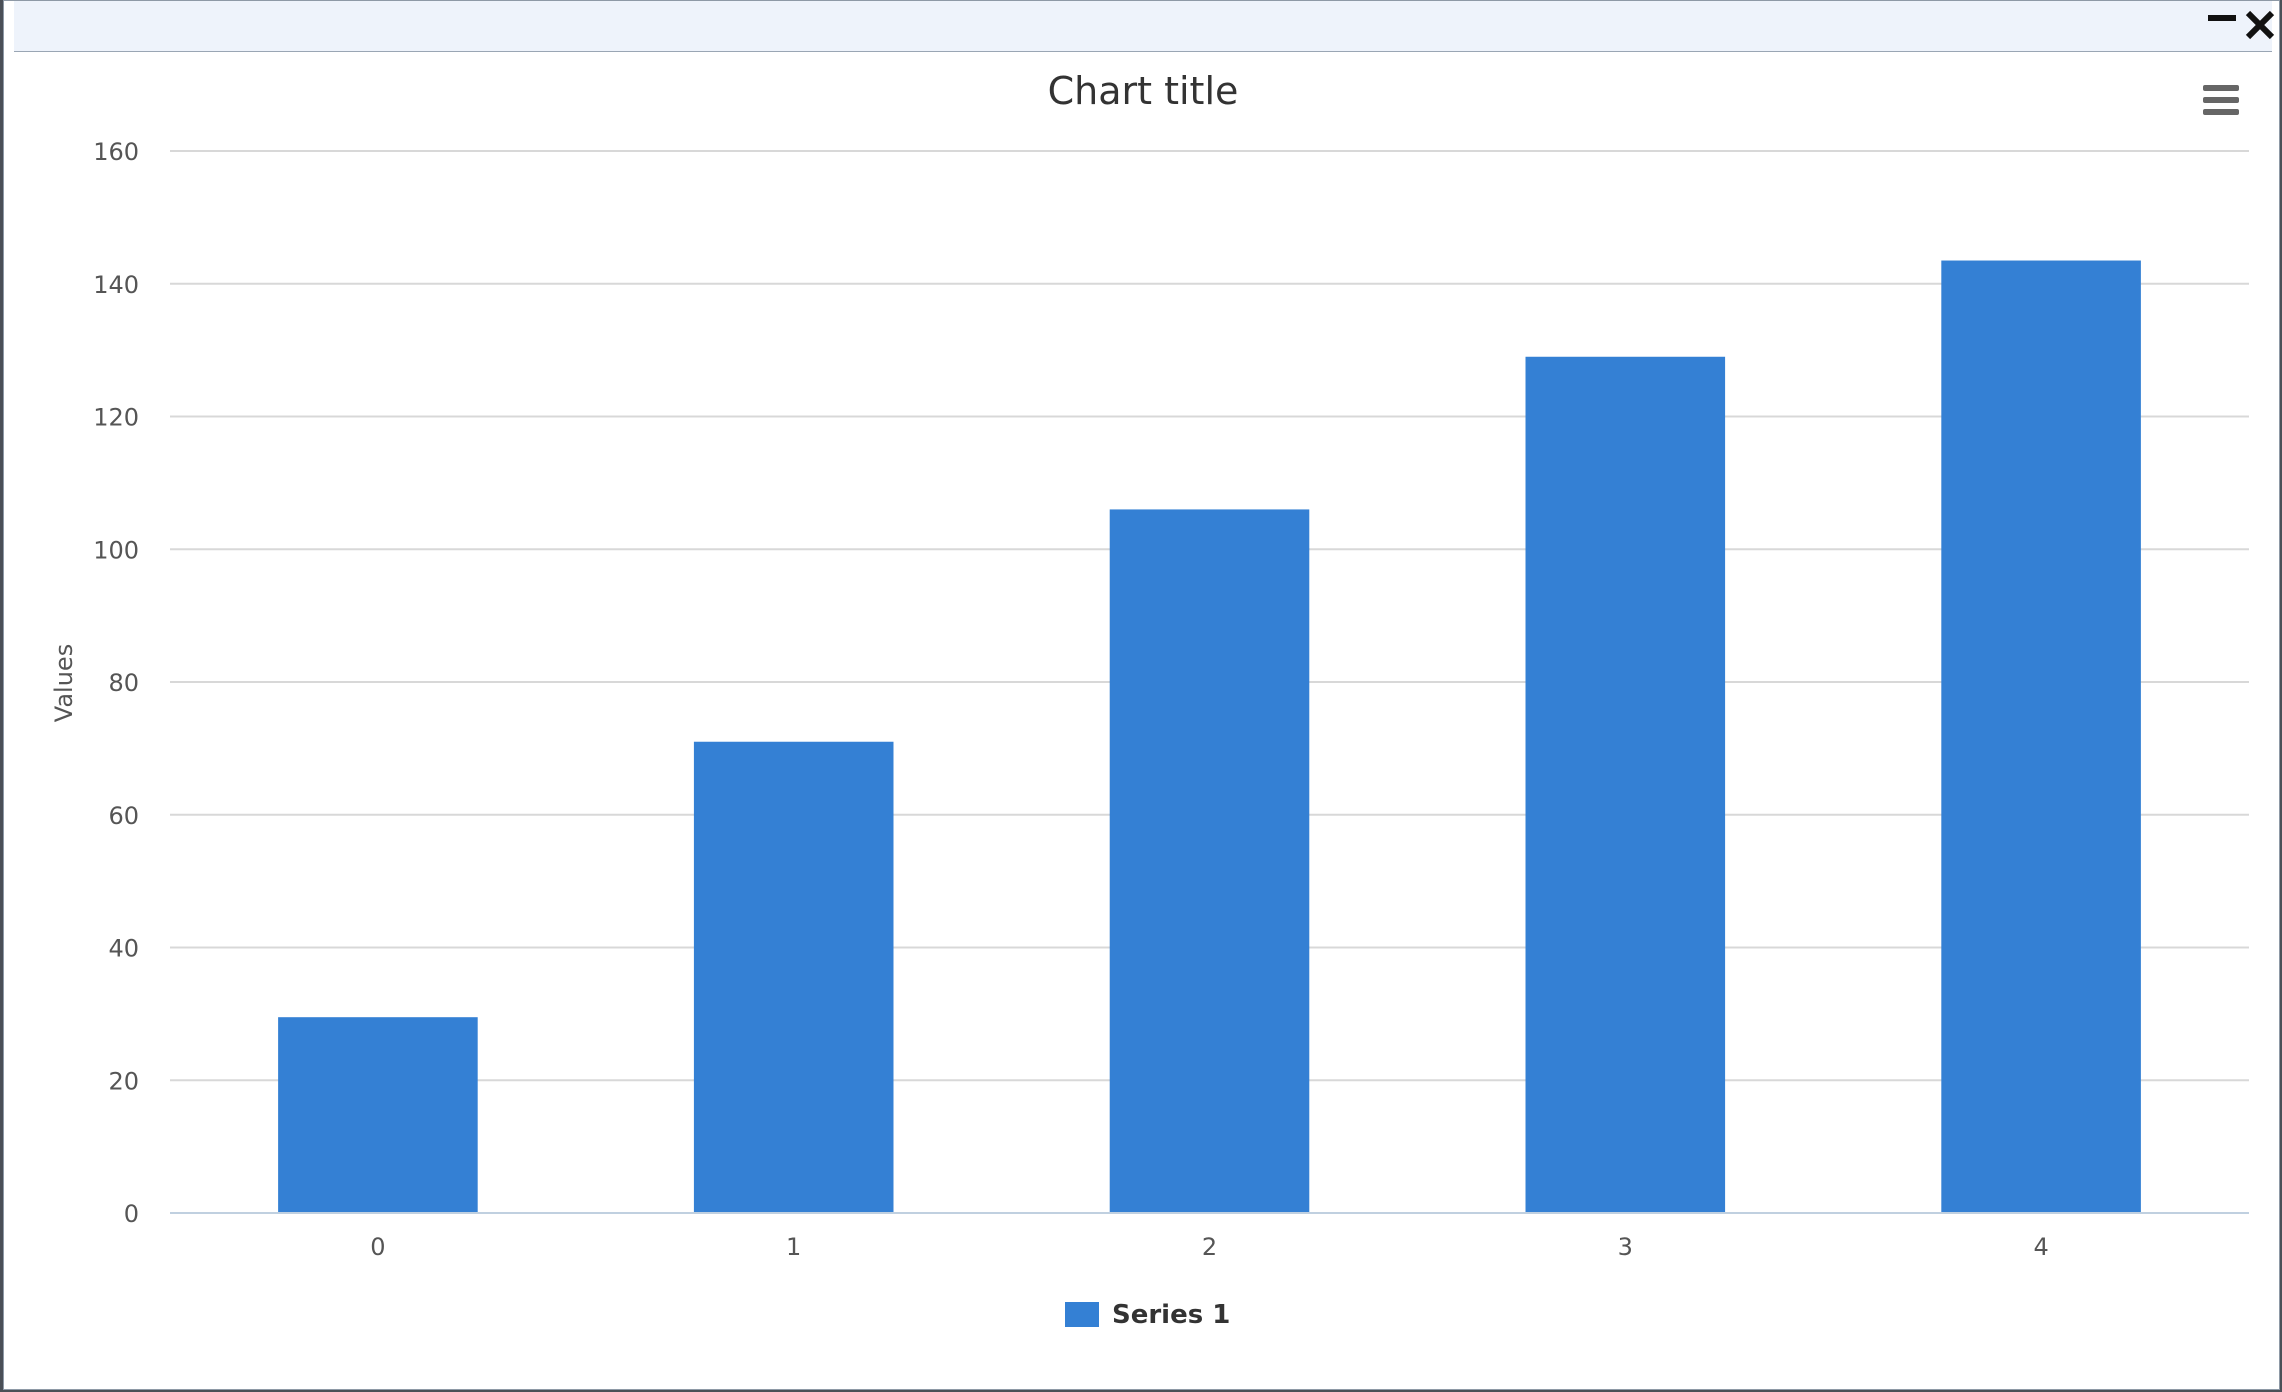 The image size is (2282, 1392). What do you see at coordinates (116, 152) in the screenshot?
I see `y-tick-label: 160` at bounding box center [116, 152].